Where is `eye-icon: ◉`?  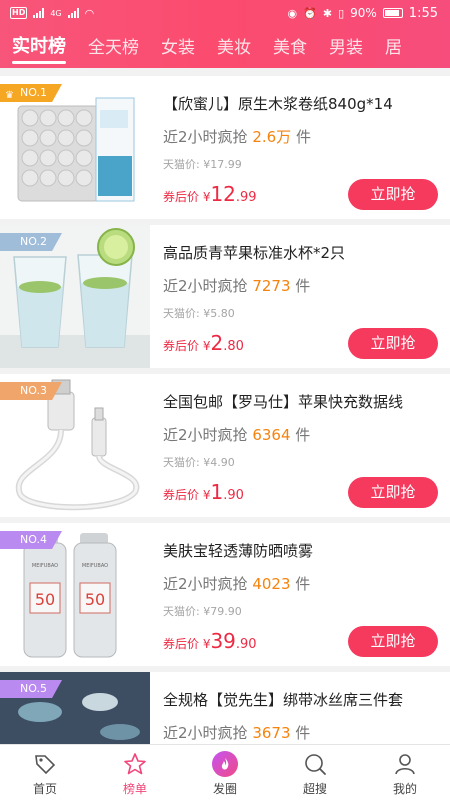 eye-icon: ◉ is located at coordinates (292, 13).